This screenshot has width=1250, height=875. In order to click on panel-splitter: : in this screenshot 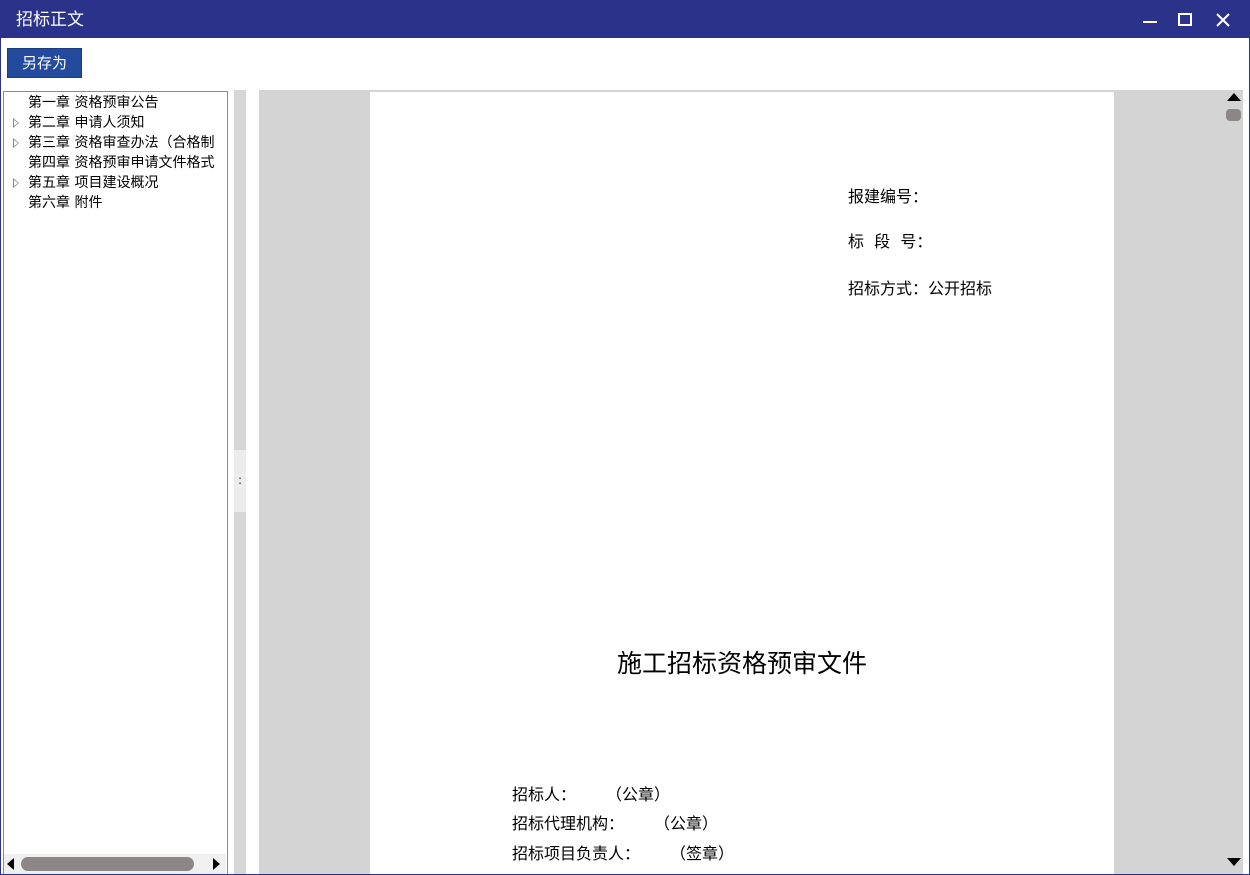, I will do `click(240, 482)`.